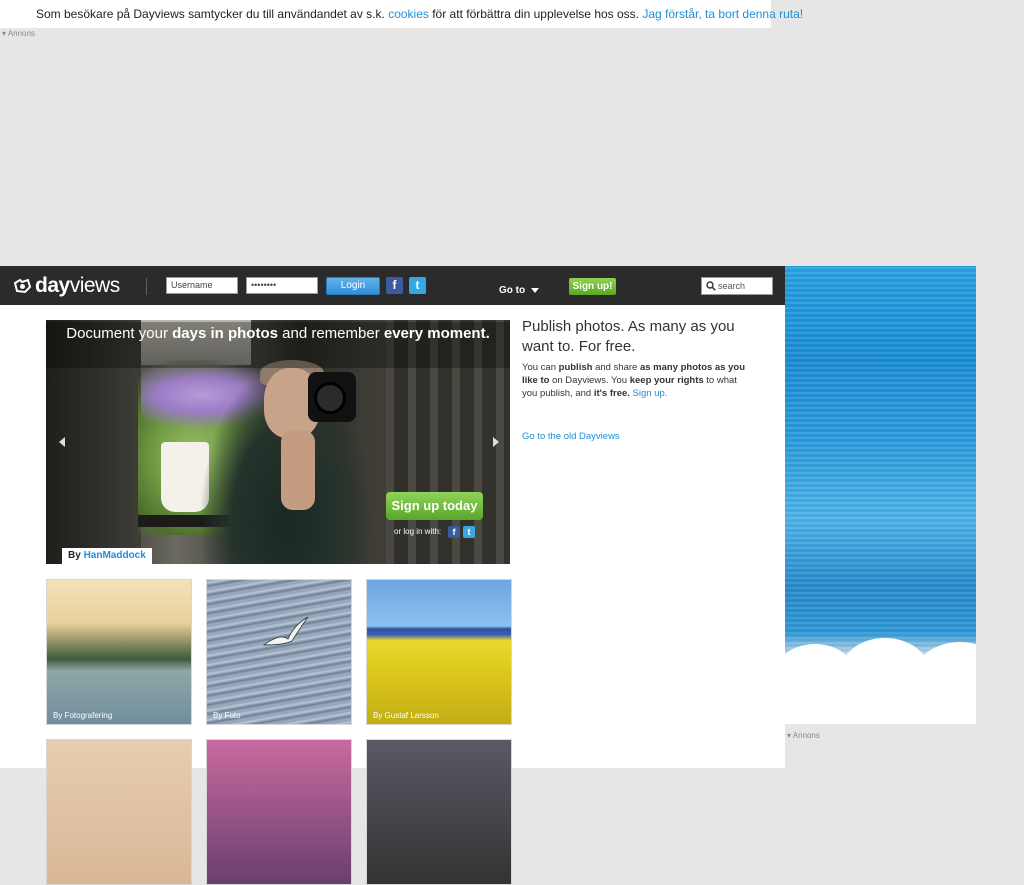 The height and width of the screenshot is (885, 1024). What do you see at coordinates (434, 506) in the screenshot?
I see `signup-today-button: Sign up today` at bounding box center [434, 506].